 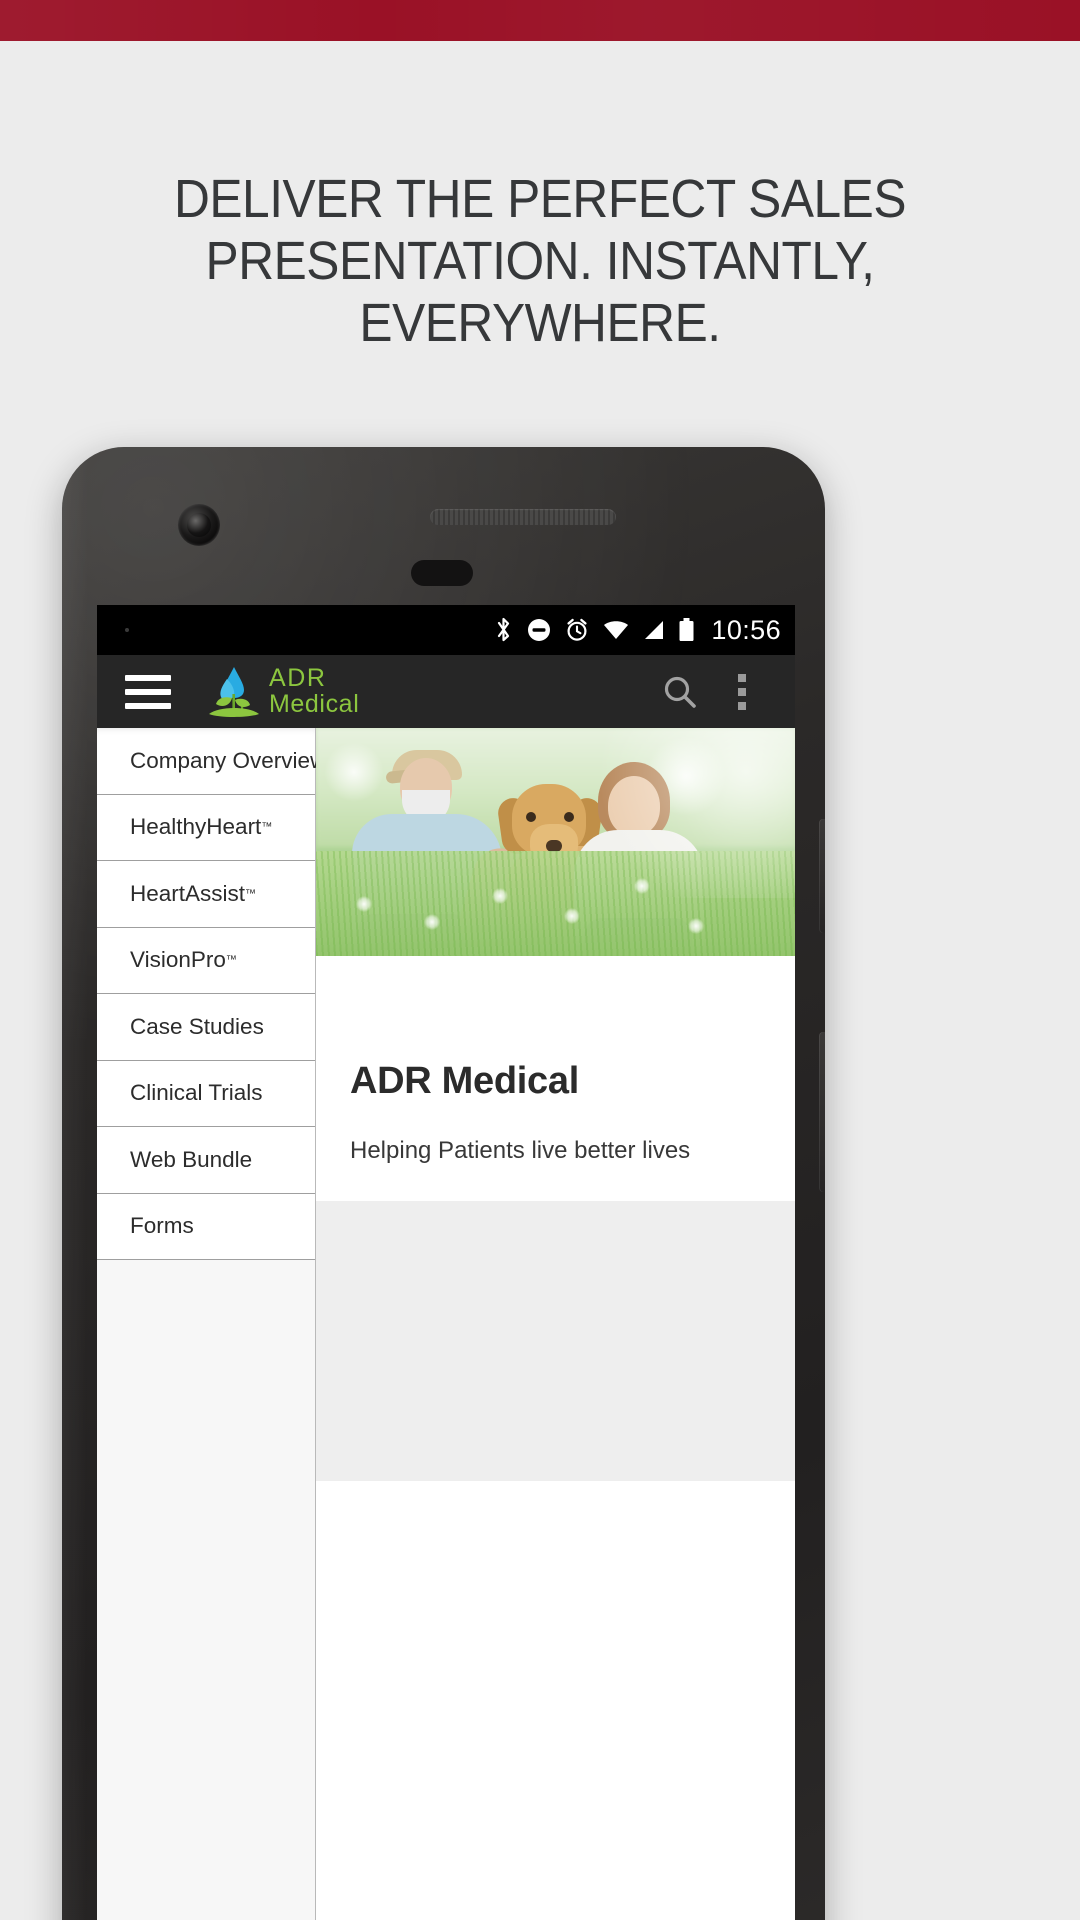 What do you see at coordinates (822, 1112) in the screenshot?
I see `volume-button` at bounding box center [822, 1112].